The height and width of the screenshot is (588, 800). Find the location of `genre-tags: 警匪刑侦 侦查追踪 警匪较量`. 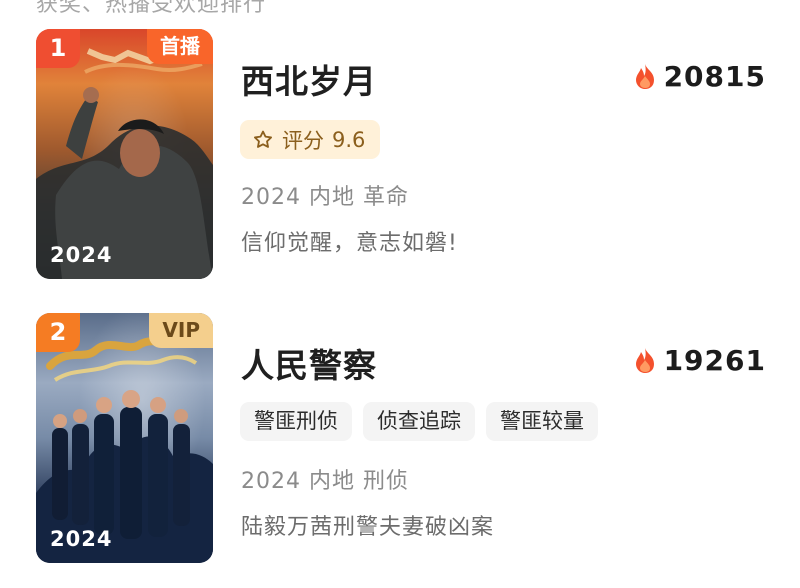

genre-tags: 警匪刑侦 侦查追踪 警匪较量 is located at coordinates (419, 421).